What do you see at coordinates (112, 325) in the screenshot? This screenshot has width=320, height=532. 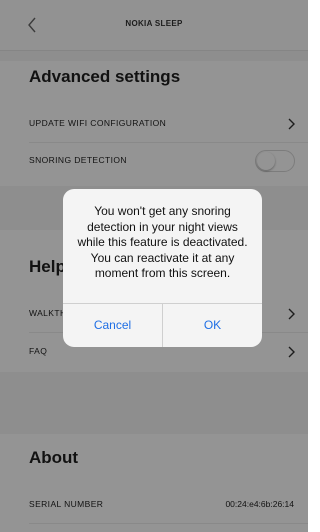 I see `cancel-button: Cancel` at bounding box center [112, 325].